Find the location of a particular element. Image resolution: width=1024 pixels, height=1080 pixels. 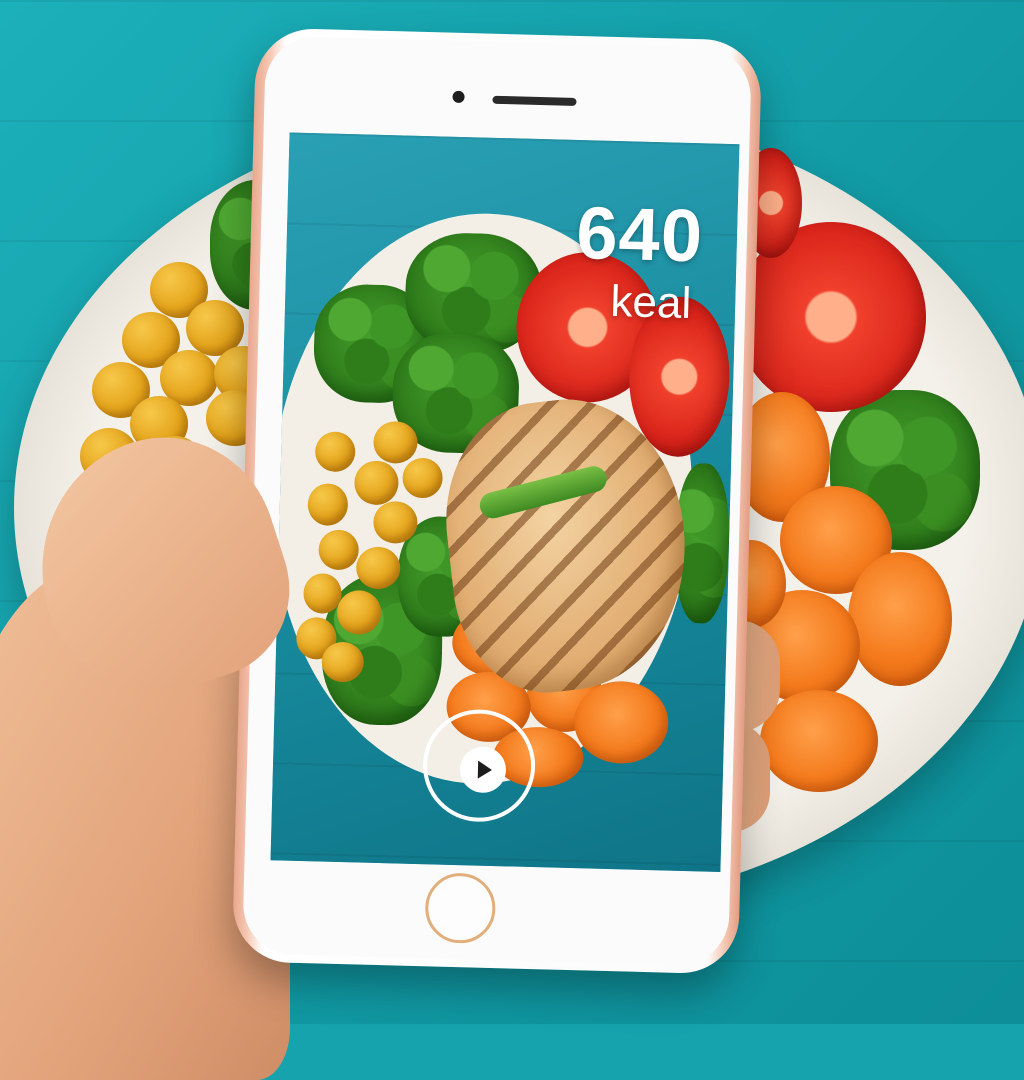

earpiece-speaker is located at coordinates (534, 100).